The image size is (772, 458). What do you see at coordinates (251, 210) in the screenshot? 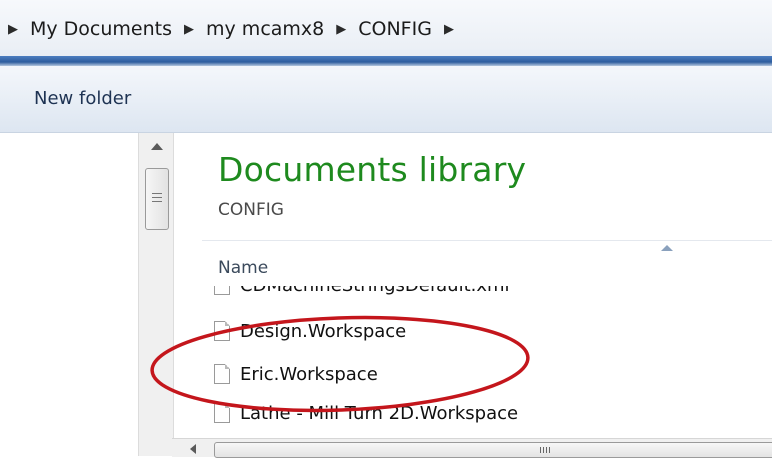
I see `library-subtitle: CONFIG` at bounding box center [251, 210].